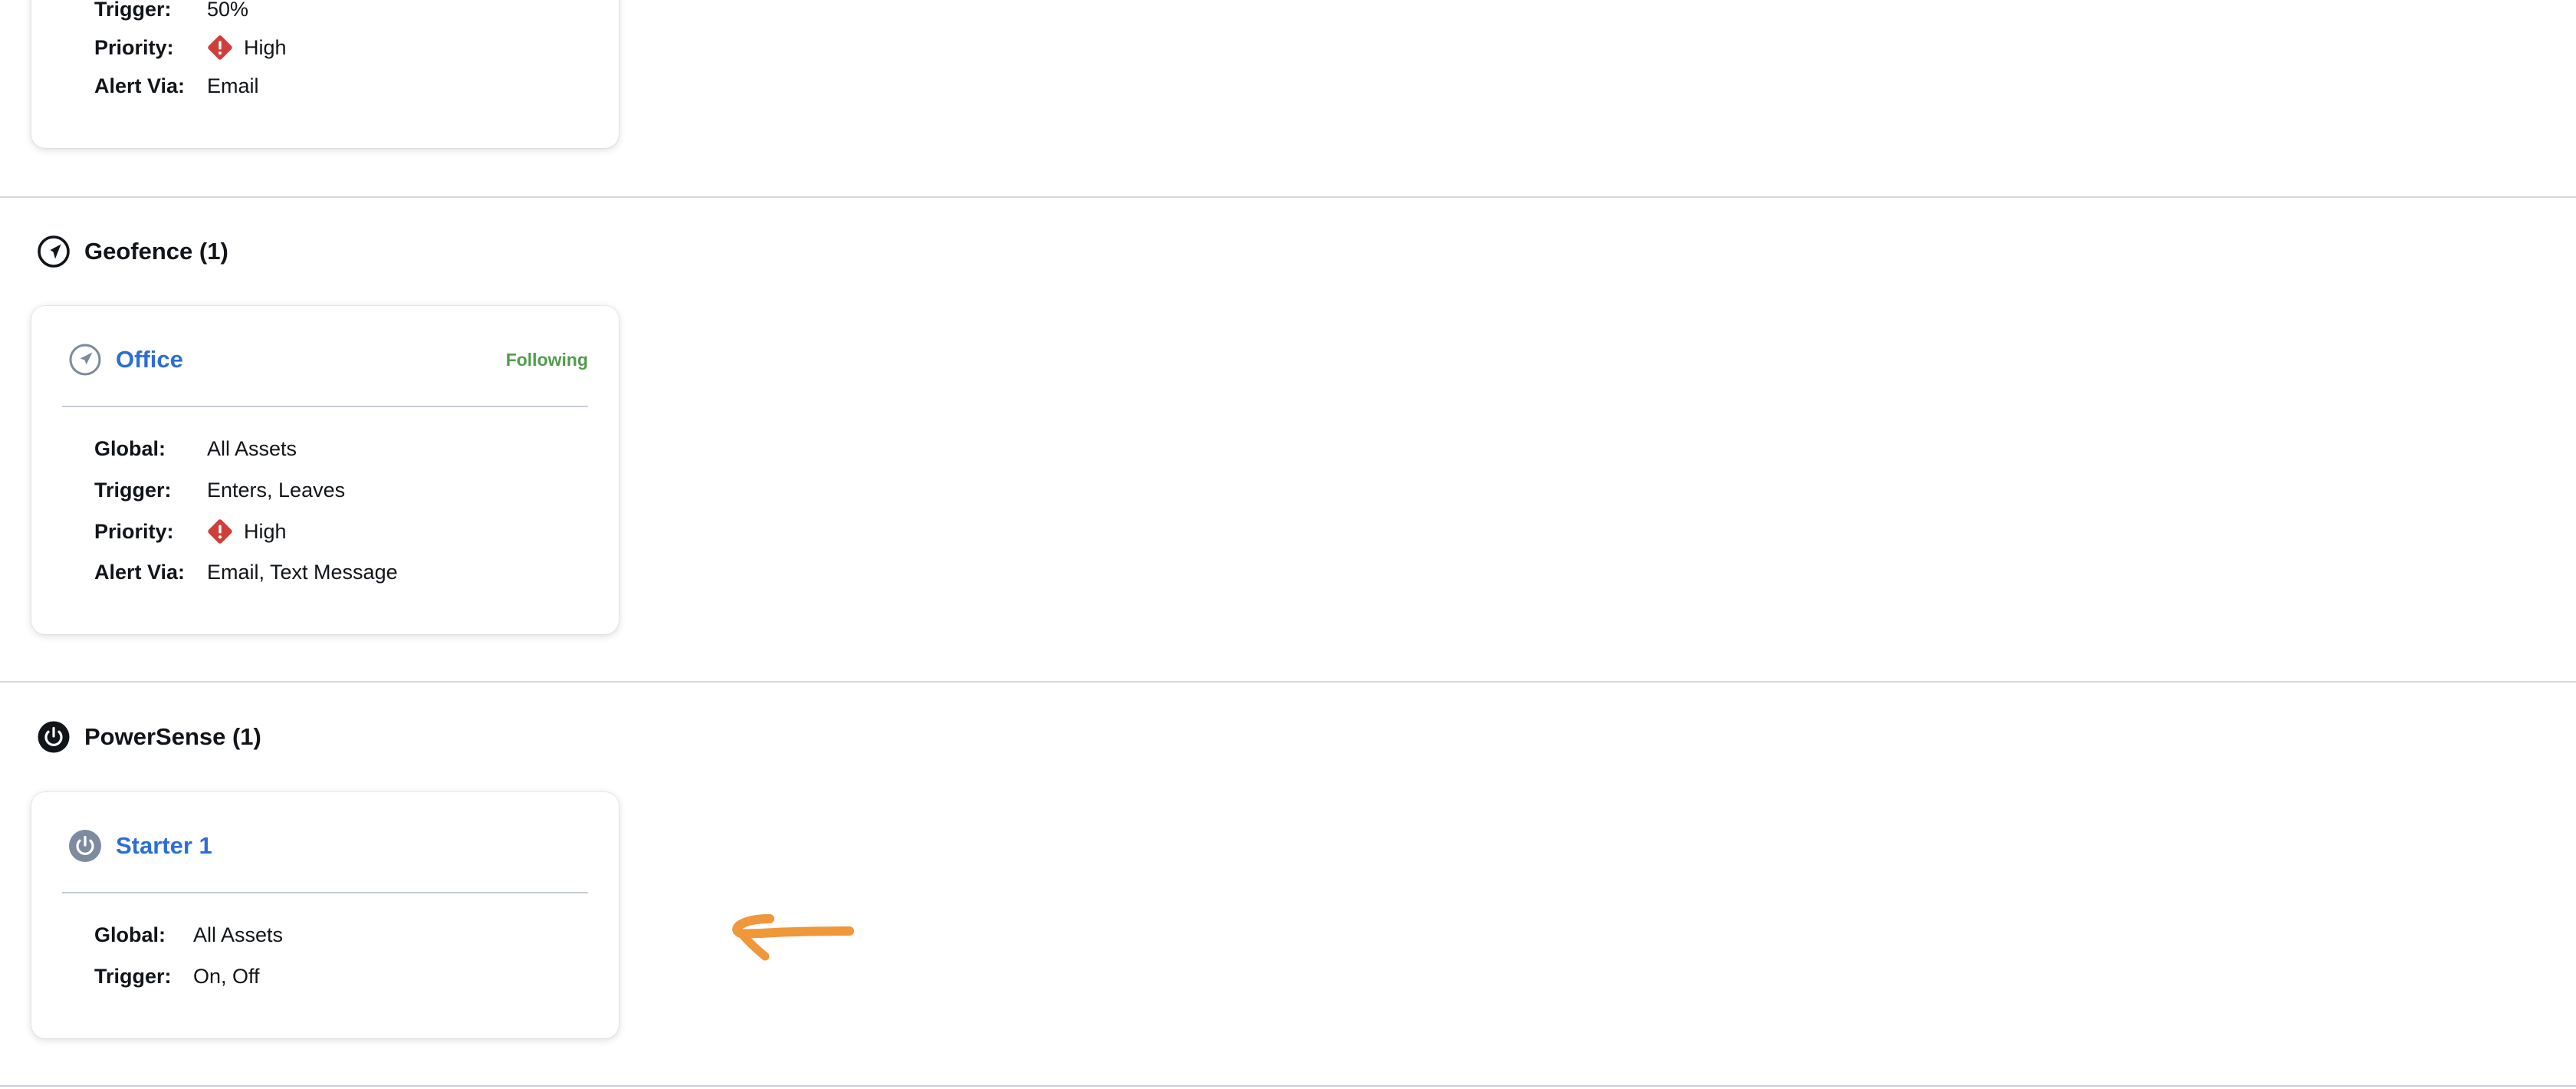 This screenshot has height=1089, width=2576. I want to click on row-trigger: Trigger: 50%, so click(171, 11).